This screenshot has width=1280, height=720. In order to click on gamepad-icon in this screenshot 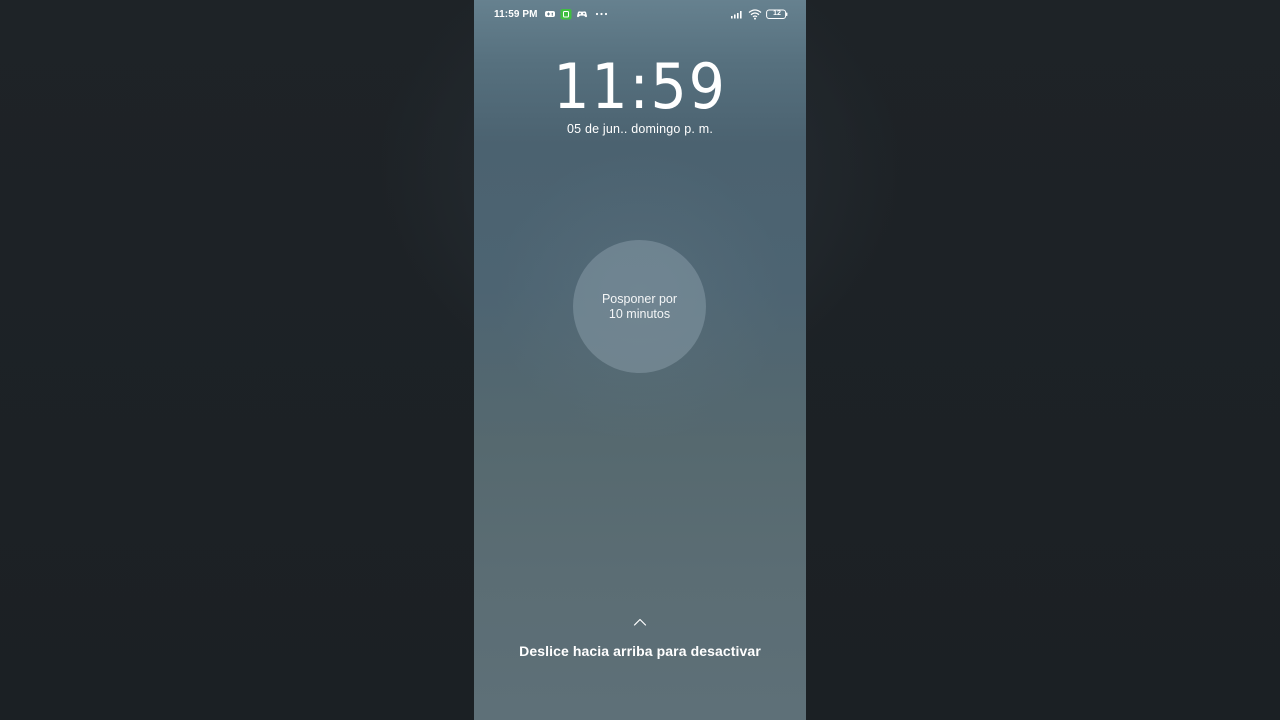, I will do `click(550, 14)`.